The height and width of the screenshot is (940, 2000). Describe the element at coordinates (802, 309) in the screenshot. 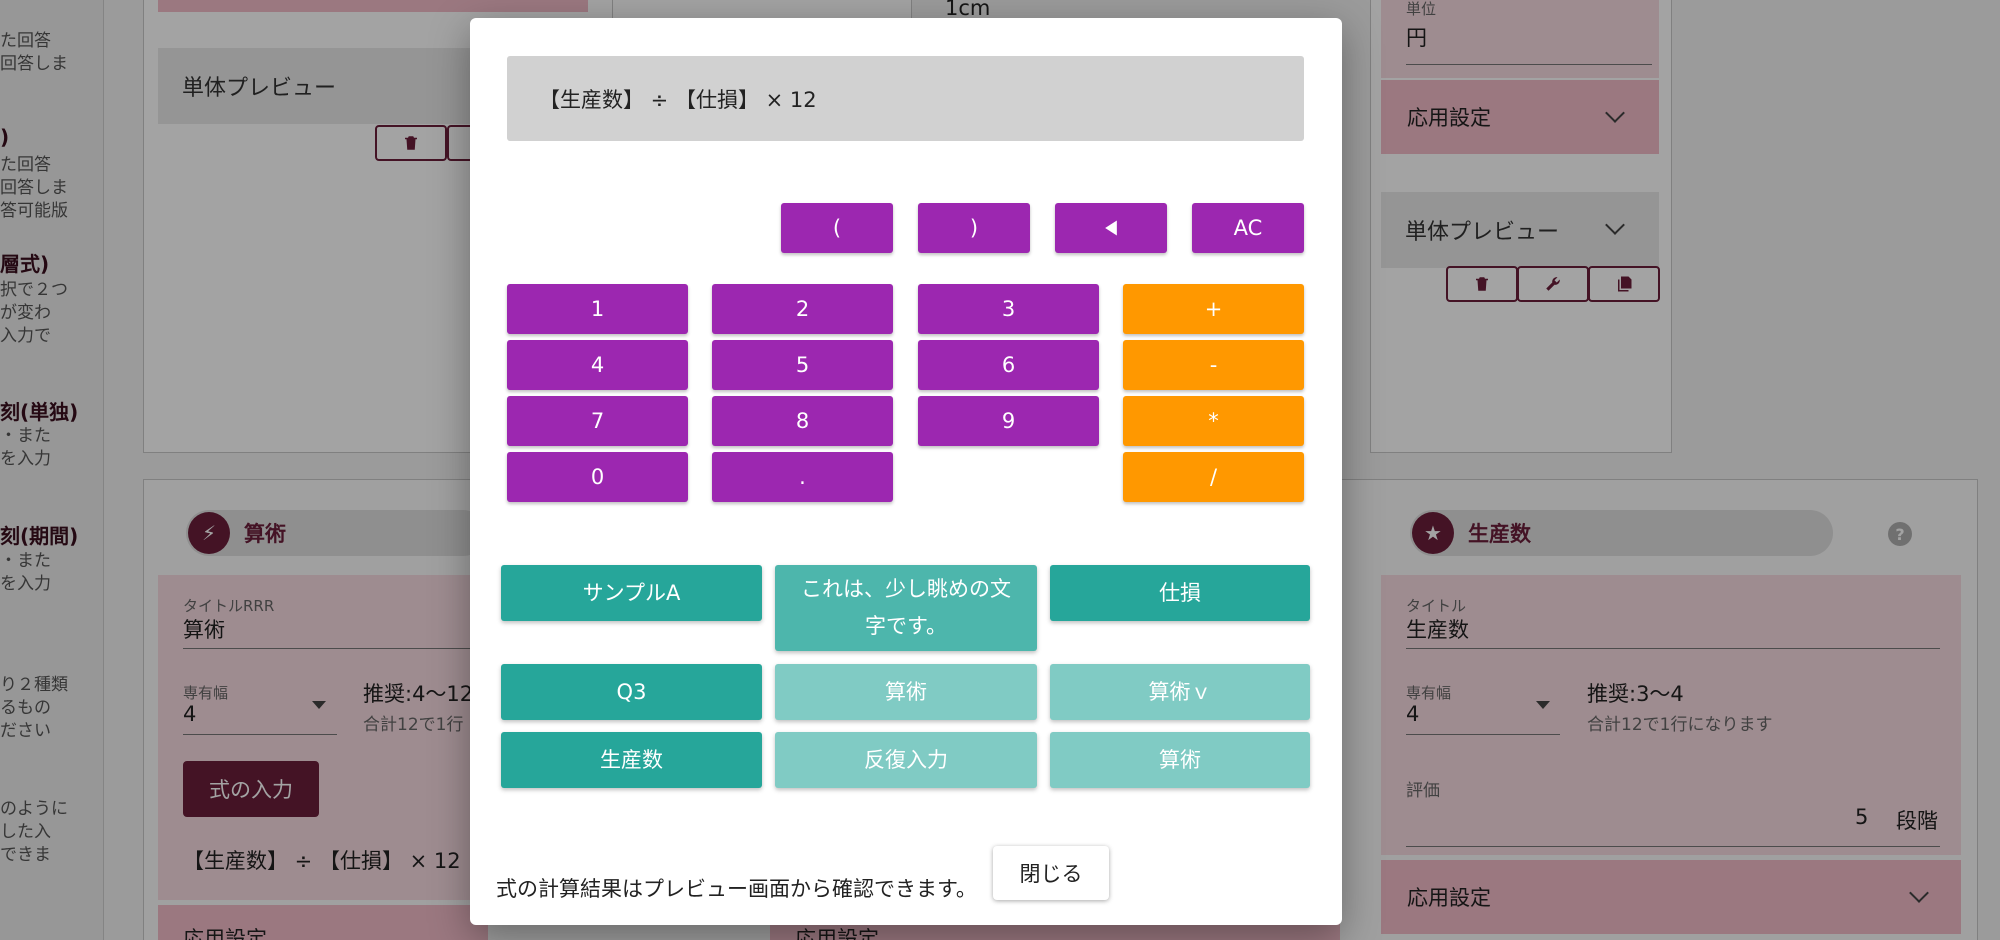

I see `digit-2-key: 2` at that location.